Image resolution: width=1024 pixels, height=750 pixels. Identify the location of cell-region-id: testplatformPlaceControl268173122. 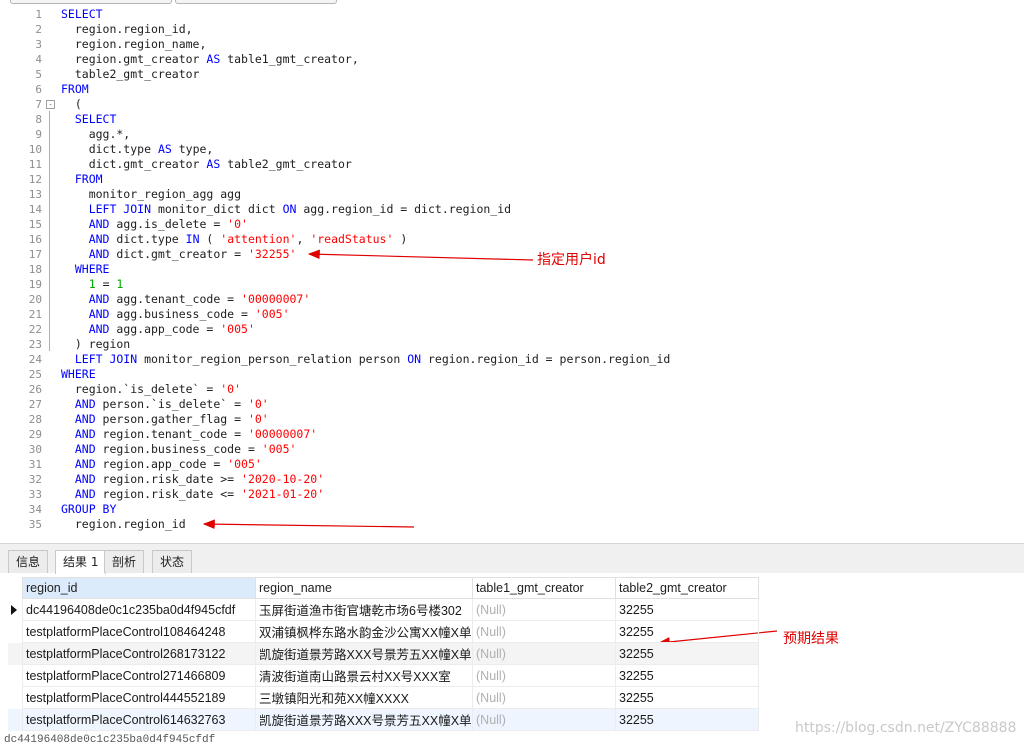
(139, 653).